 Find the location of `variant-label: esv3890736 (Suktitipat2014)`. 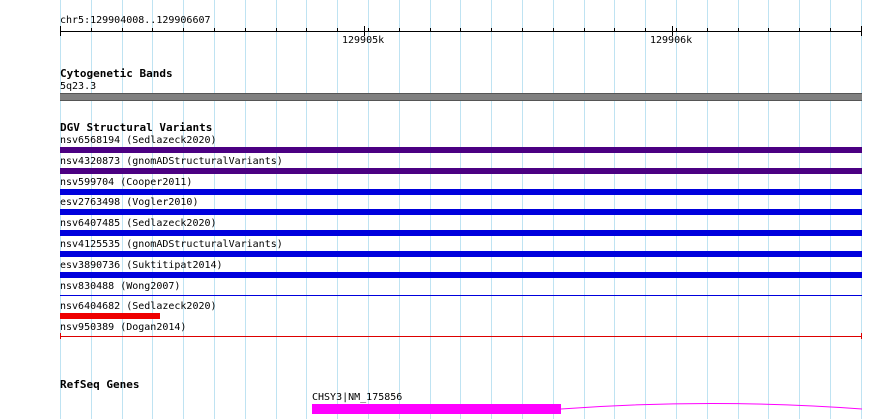

variant-label: esv3890736 (Suktitipat2014) is located at coordinates (141, 265).